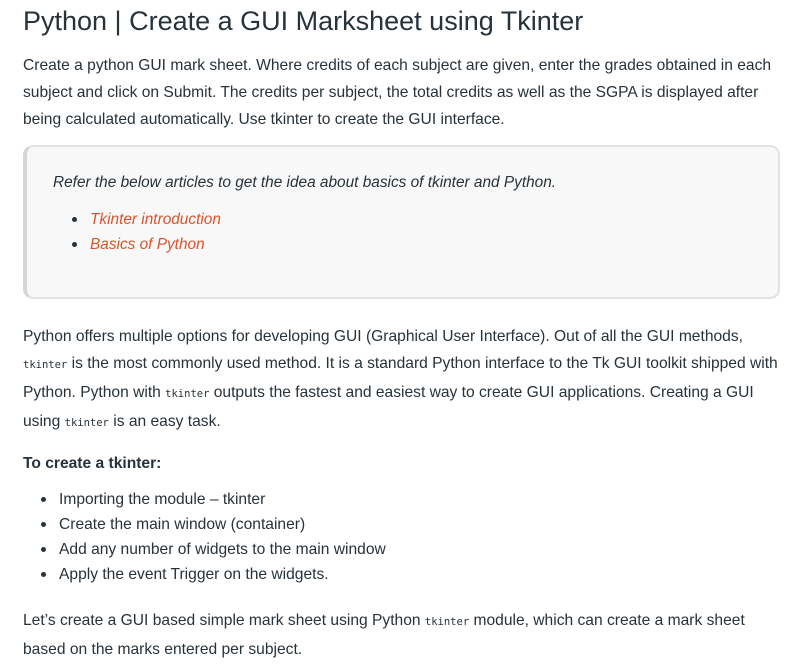 The width and height of the screenshot is (802, 668). Describe the element at coordinates (92, 463) in the screenshot. I see `section-heading: To create a tkinter:` at that location.